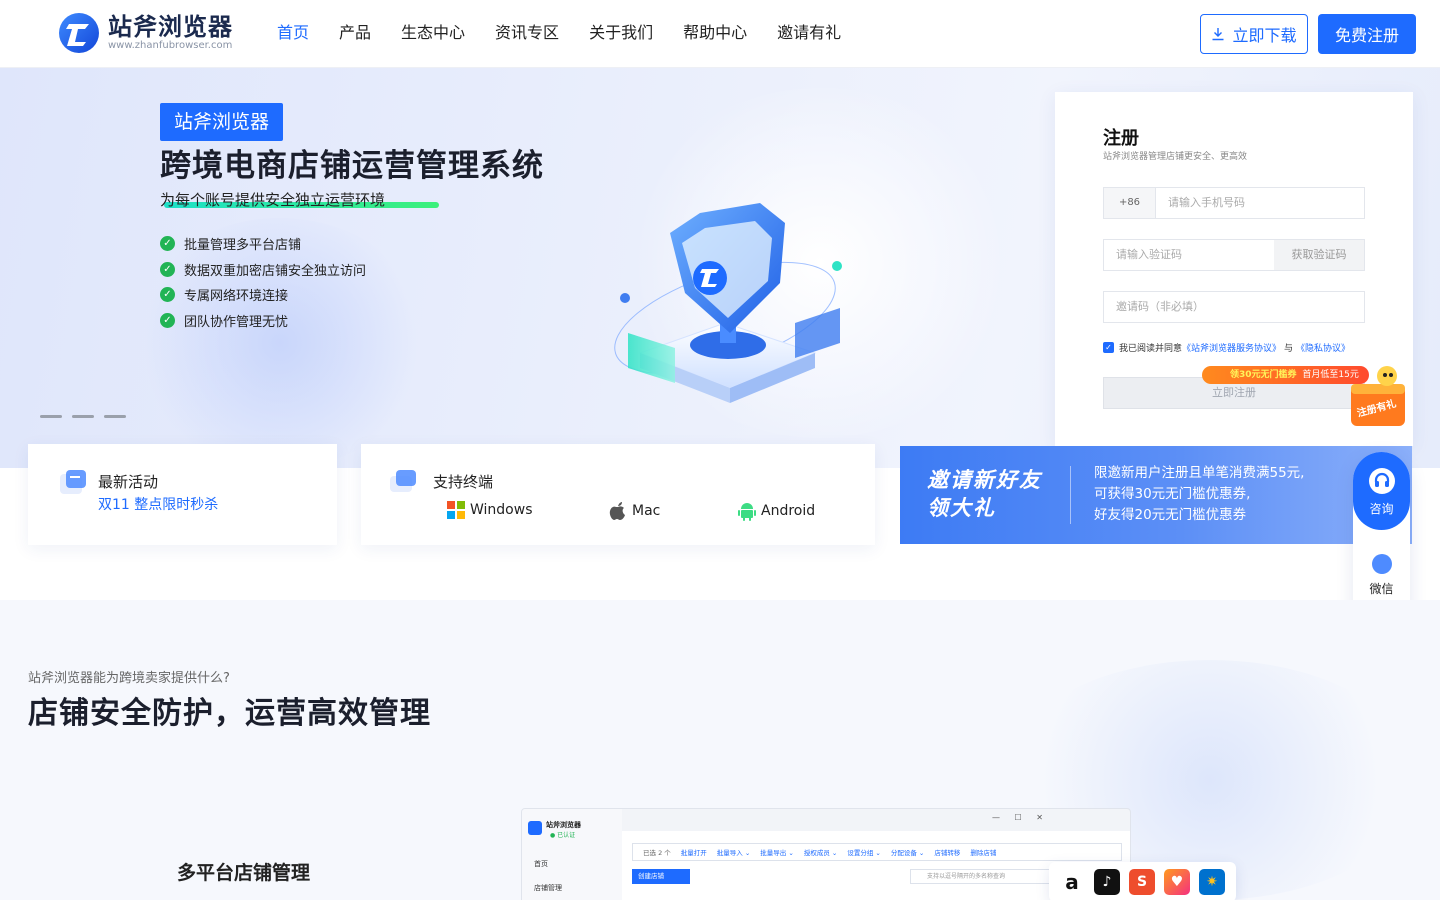  What do you see at coordinates (563, 825) in the screenshot?
I see `app-name: 站斧浏览器` at bounding box center [563, 825].